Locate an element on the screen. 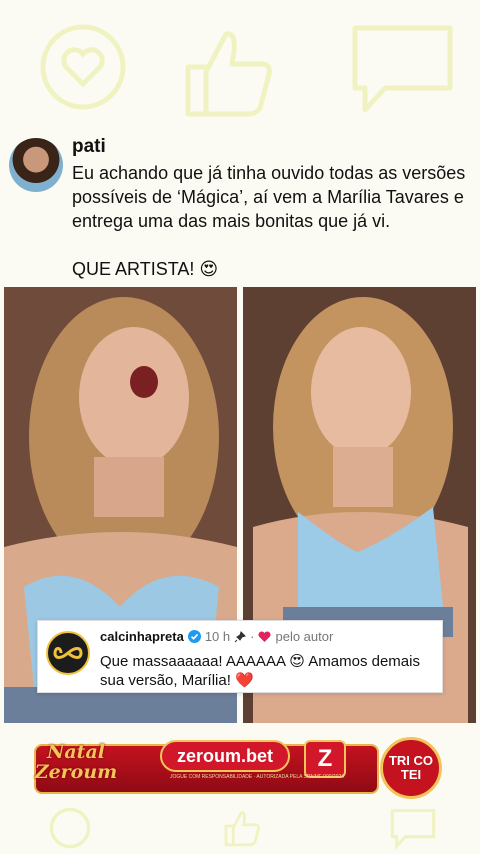 The height and width of the screenshot is (854, 480). heart-icon is located at coordinates (264, 636).